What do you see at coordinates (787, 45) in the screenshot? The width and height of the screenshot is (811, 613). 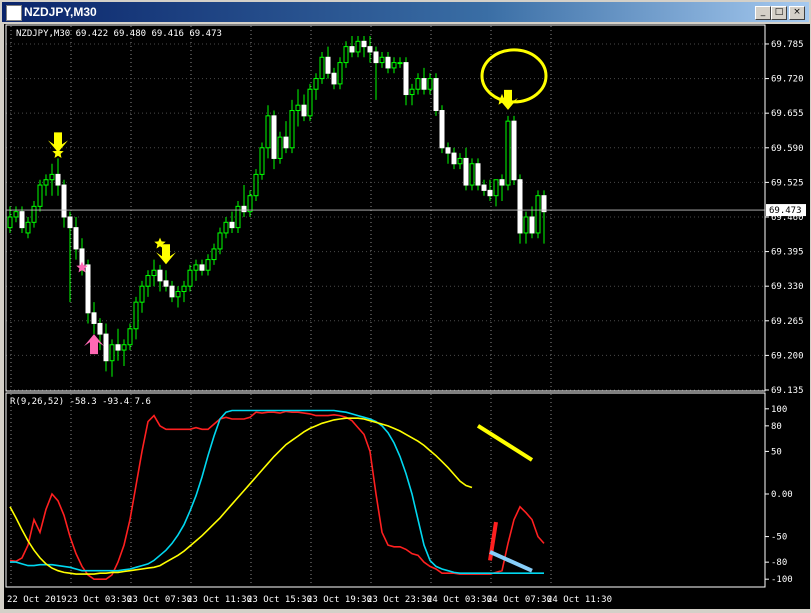 I see `price-tick-label: 69.785` at bounding box center [787, 45].